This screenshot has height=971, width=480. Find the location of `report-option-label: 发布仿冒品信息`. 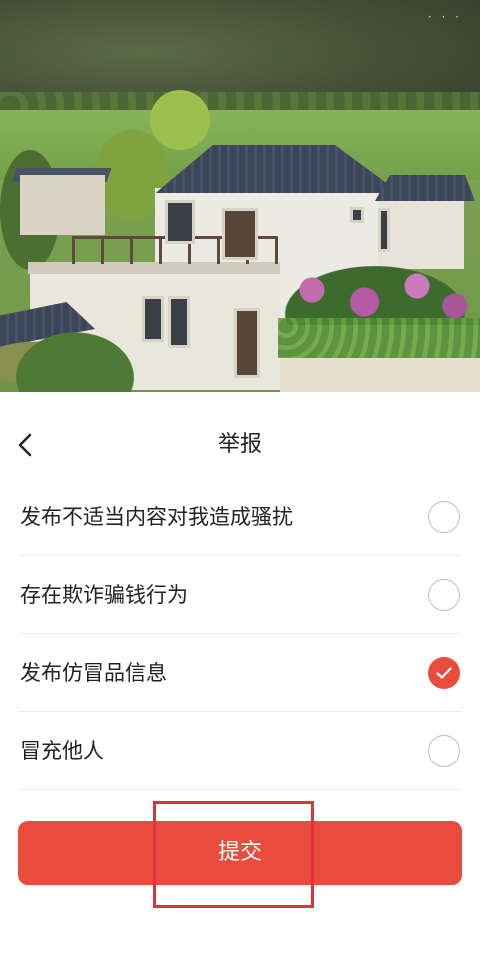

report-option-label: 发布仿冒品信息 is located at coordinates (93, 673).